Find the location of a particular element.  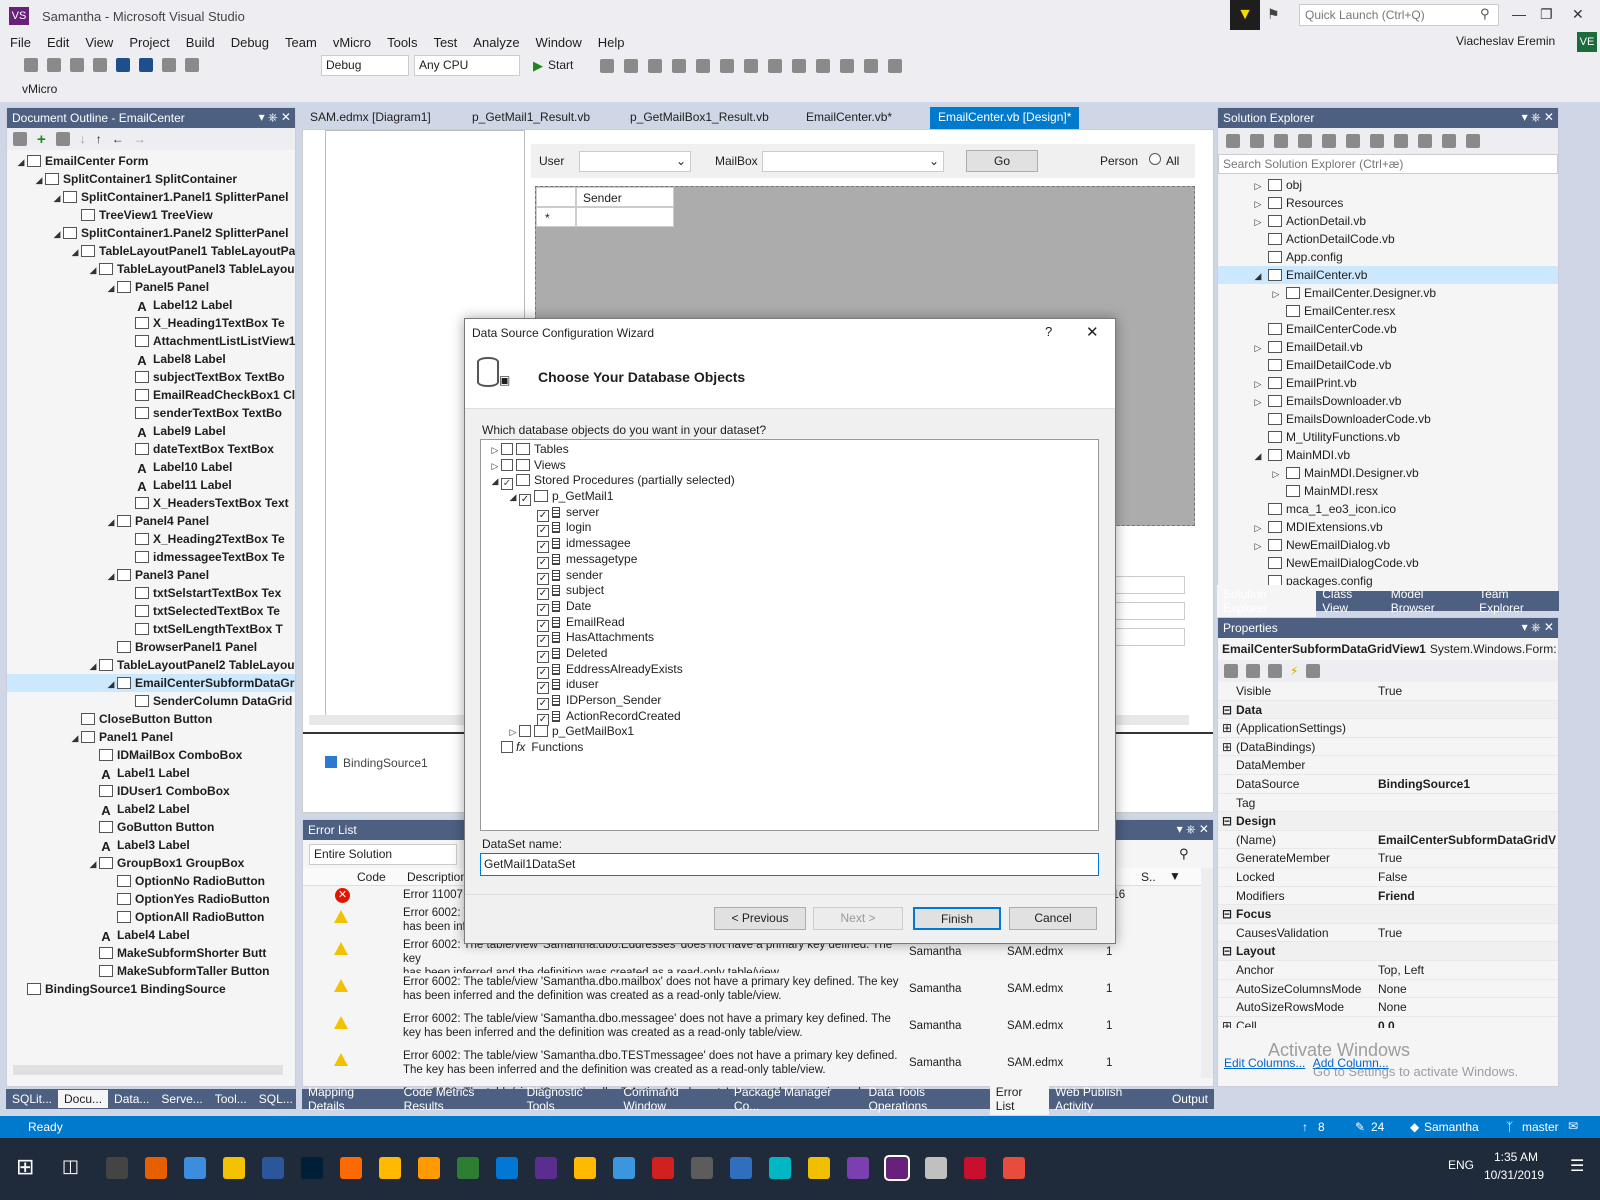

solution-item: ActionDetailCode.vb is located at coordinates (1388, 239).